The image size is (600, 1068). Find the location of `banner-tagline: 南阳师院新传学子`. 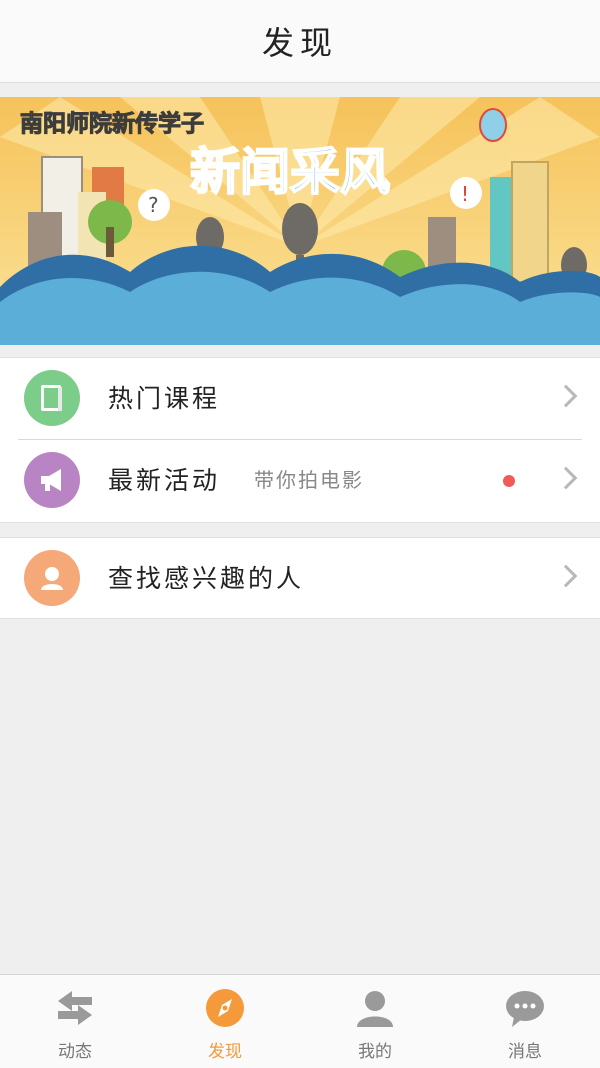

banner-tagline: 南阳师院新传学子 is located at coordinates (112, 123).